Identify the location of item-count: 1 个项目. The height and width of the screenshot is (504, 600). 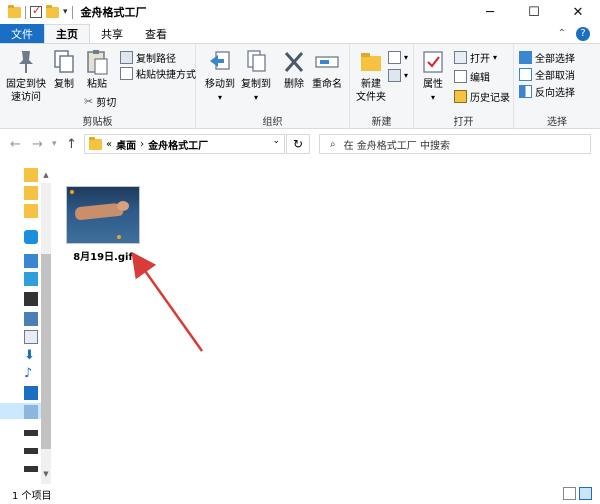
(32, 496).